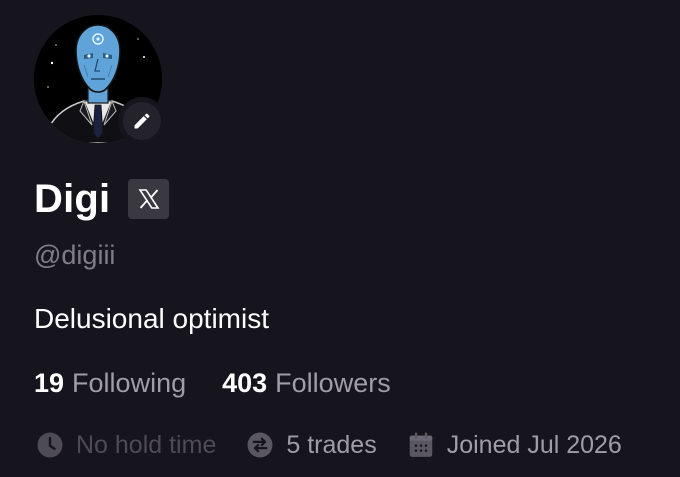 This screenshot has width=680, height=477. I want to click on edit-avatar-button, so click(142, 121).